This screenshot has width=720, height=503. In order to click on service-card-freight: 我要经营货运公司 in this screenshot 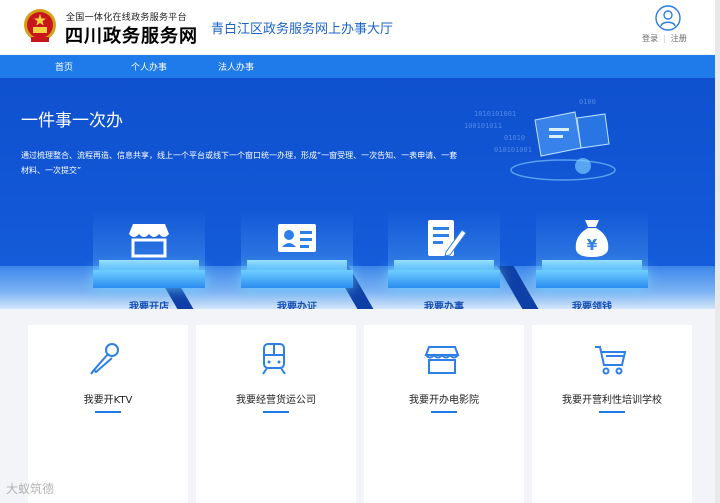, I will do `click(276, 414)`.